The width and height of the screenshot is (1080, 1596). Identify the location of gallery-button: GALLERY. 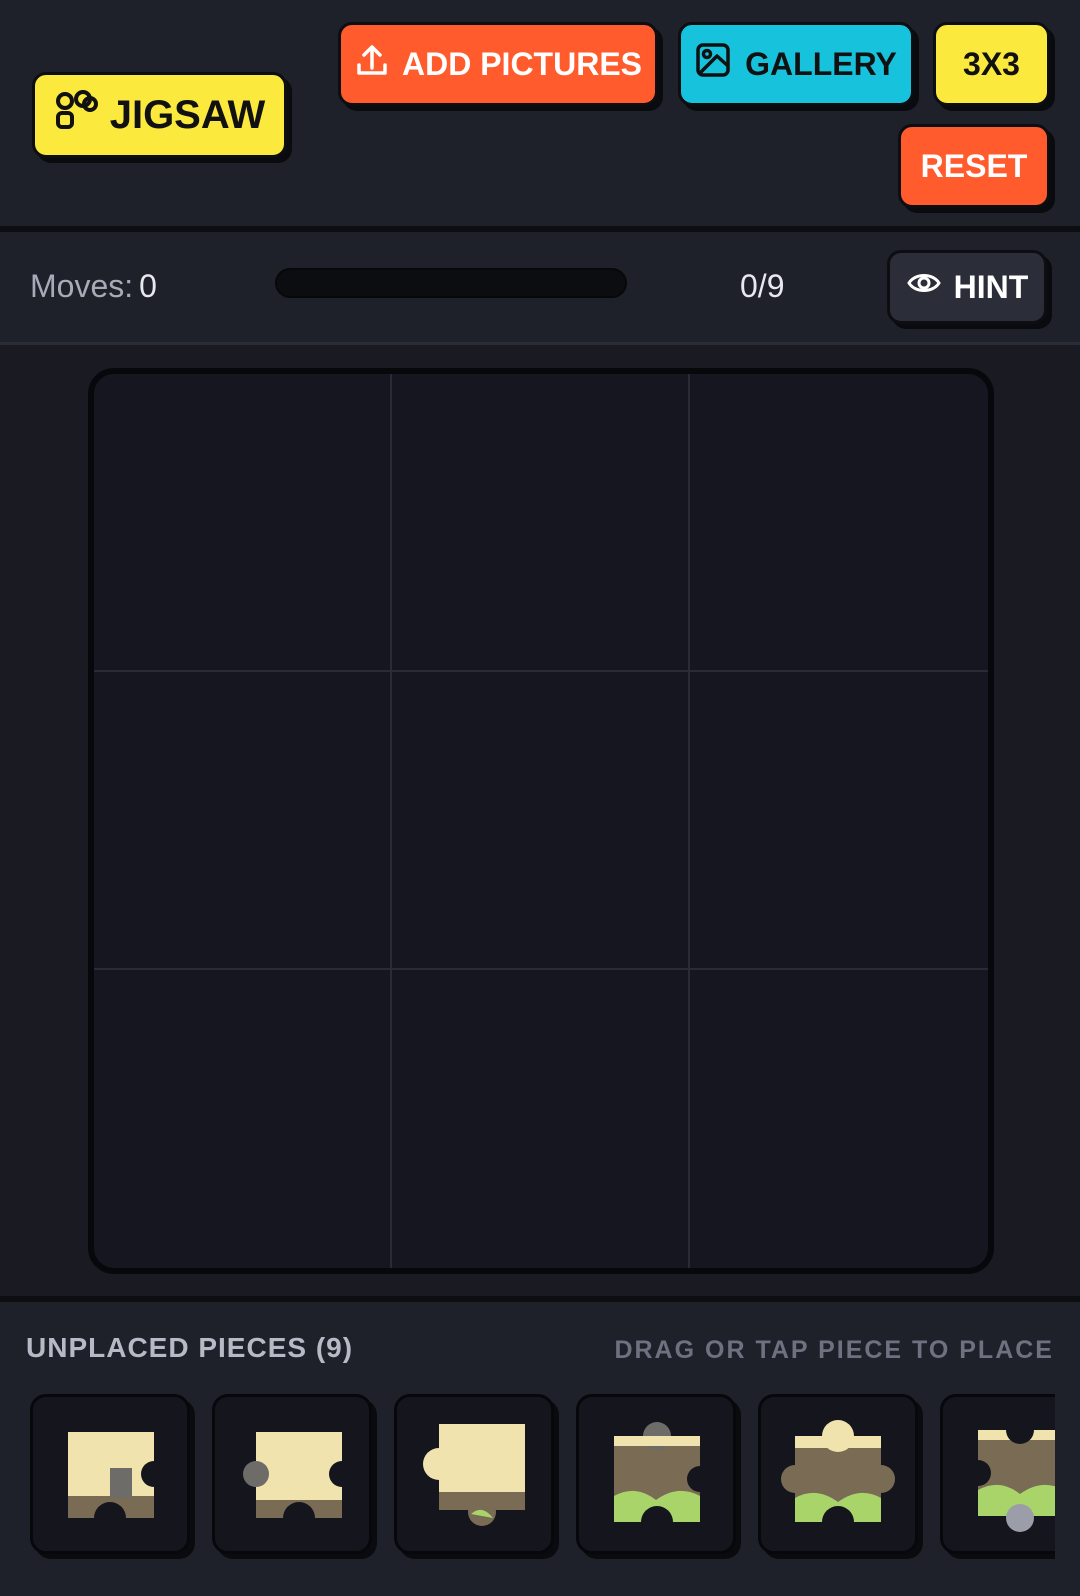
(796, 64).